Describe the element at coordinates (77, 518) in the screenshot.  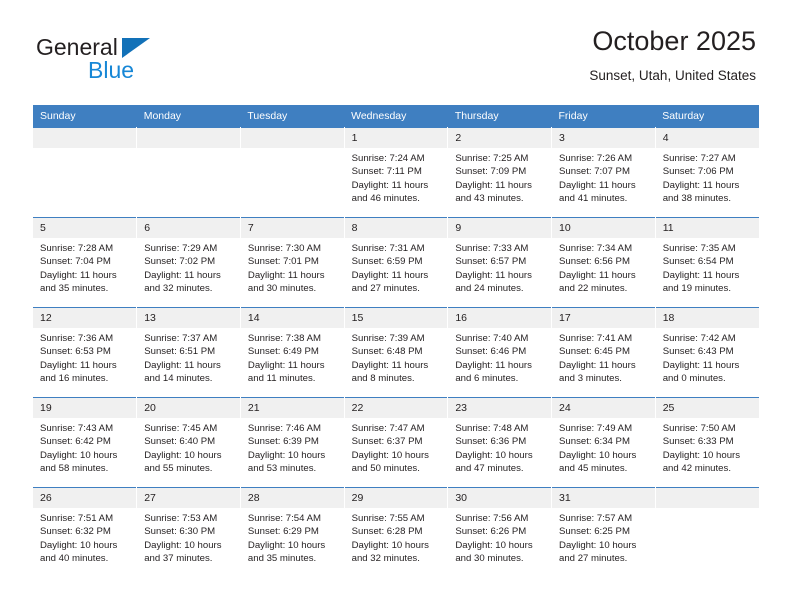
I see `sunrise-text: Sunrise: 7:51 AM` at that location.